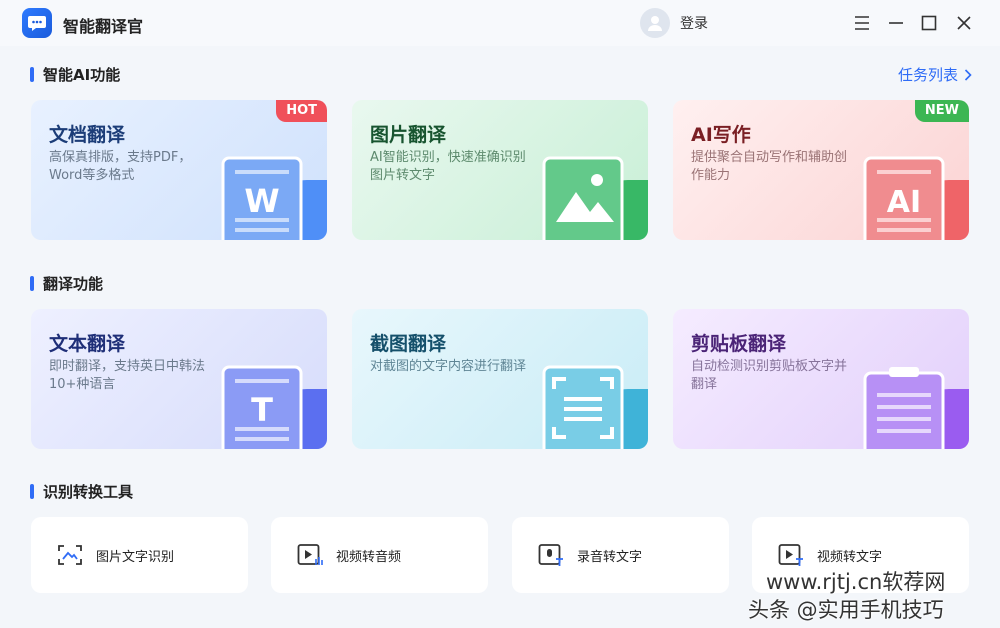 The width and height of the screenshot is (1000, 628). I want to click on card-document-translate: 文档翻译 高保真排版，支持PDF，Word等多格式 HOT W, so click(179, 170).